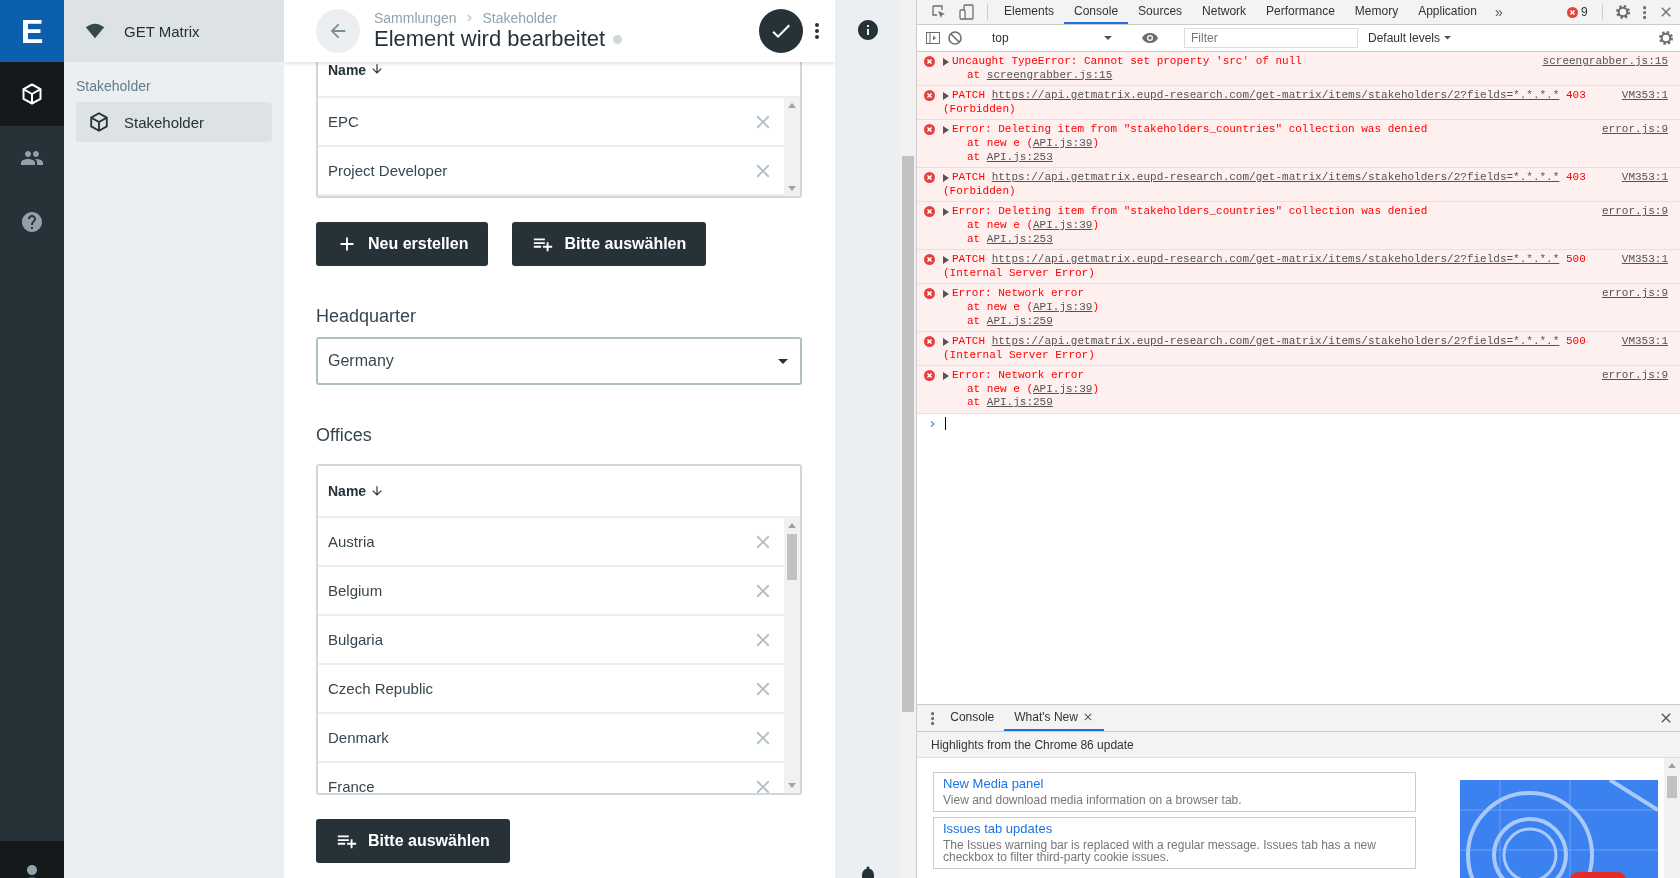 The height and width of the screenshot is (878, 1680). I want to click on levels-dropdown: Default levels, so click(1410, 38).